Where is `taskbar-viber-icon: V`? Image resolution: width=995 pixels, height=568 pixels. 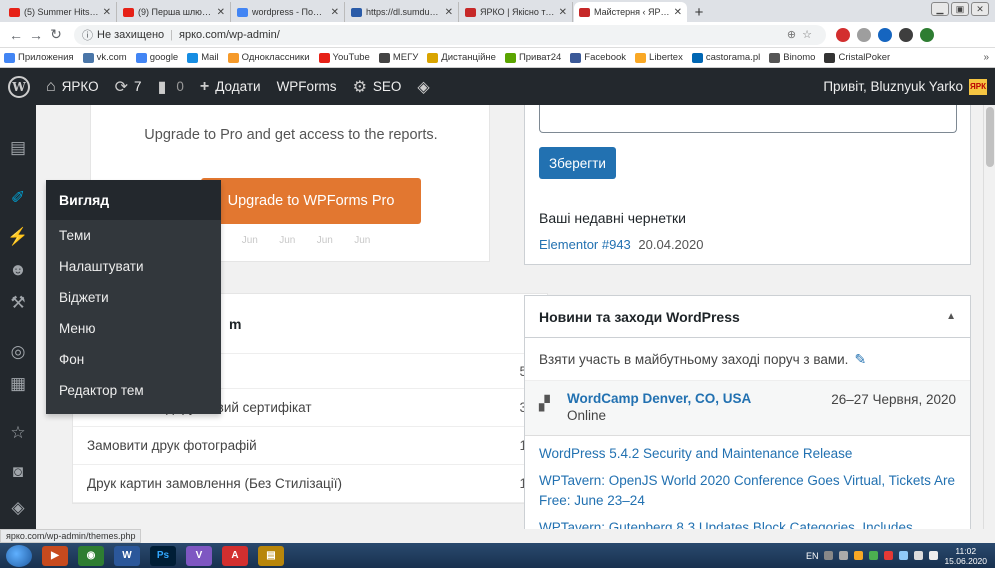
taskbar-viber-icon: V is located at coordinates (199, 555).